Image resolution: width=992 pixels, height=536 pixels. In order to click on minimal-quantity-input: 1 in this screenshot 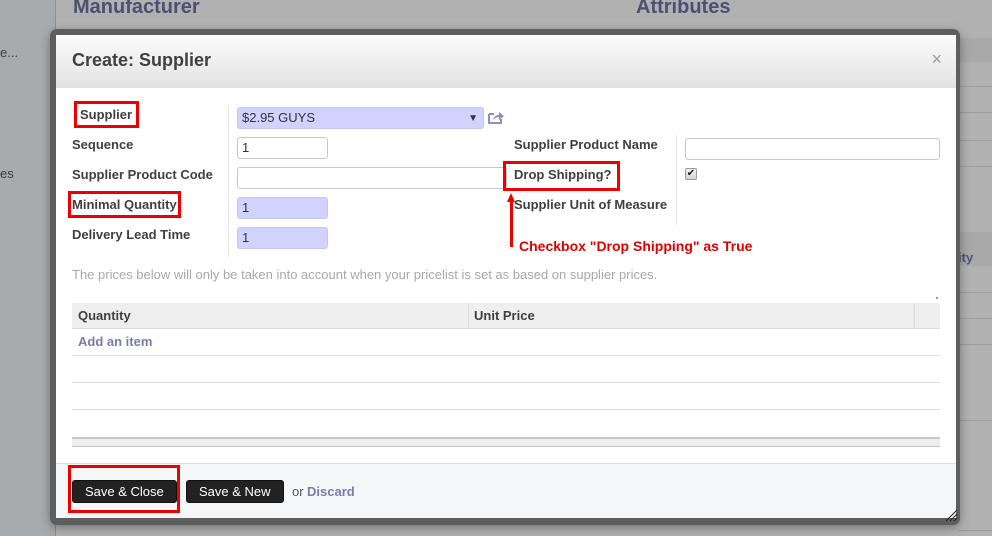, I will do `click(282, 208)`.